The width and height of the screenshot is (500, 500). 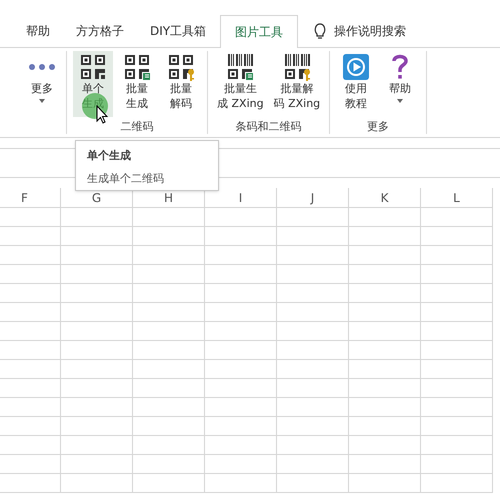 I want to click on ribbon-button: 批量生 成 ZXing, so click(x=240, y=84).